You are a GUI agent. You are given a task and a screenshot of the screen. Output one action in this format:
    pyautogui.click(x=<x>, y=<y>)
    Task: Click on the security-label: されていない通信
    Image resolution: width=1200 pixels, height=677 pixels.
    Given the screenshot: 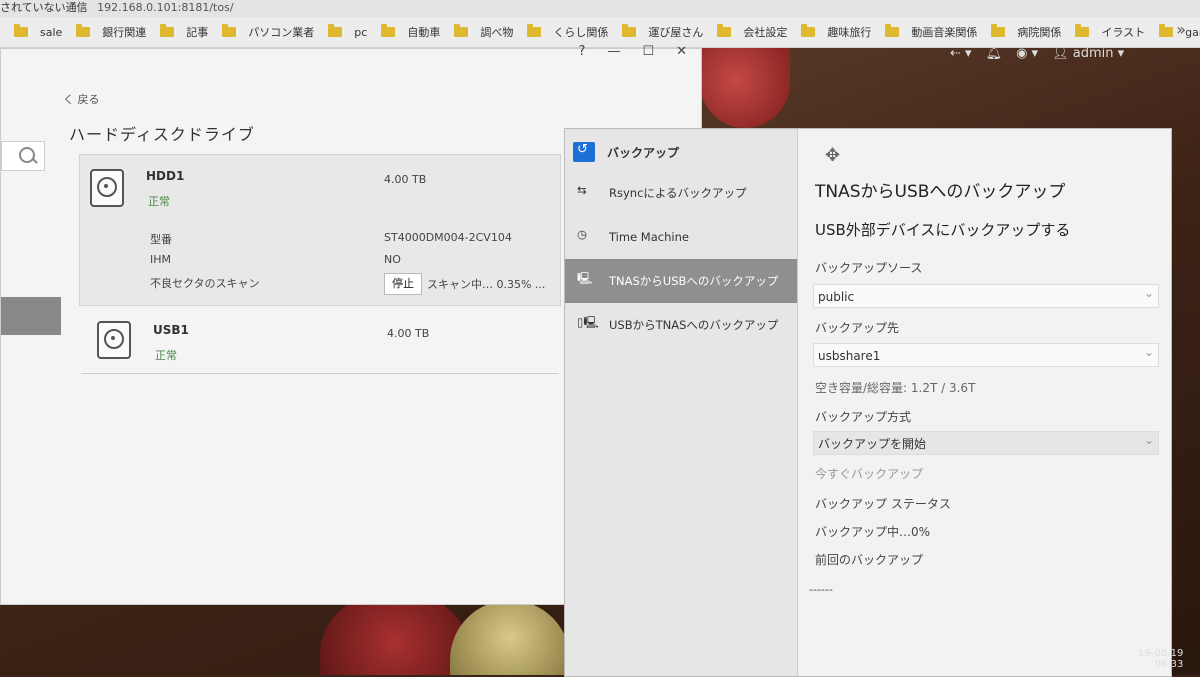 What is the action you would take?
    pyautogui.click(x=44, y=7)
    